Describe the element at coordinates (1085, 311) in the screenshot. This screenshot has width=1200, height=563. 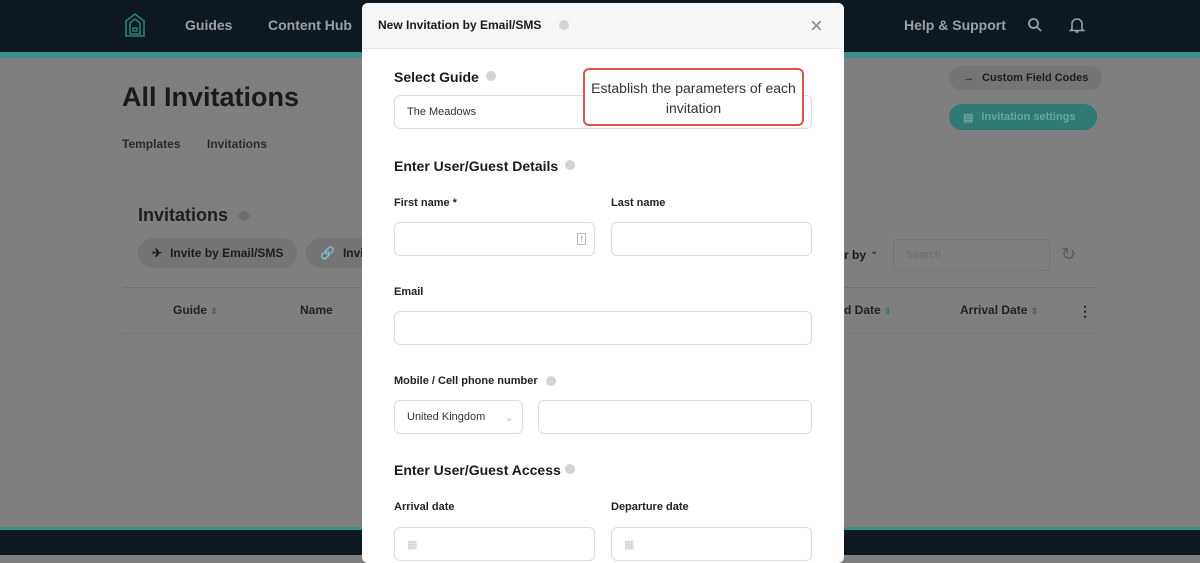
I see `more-options-icon: ⋮` at that location.